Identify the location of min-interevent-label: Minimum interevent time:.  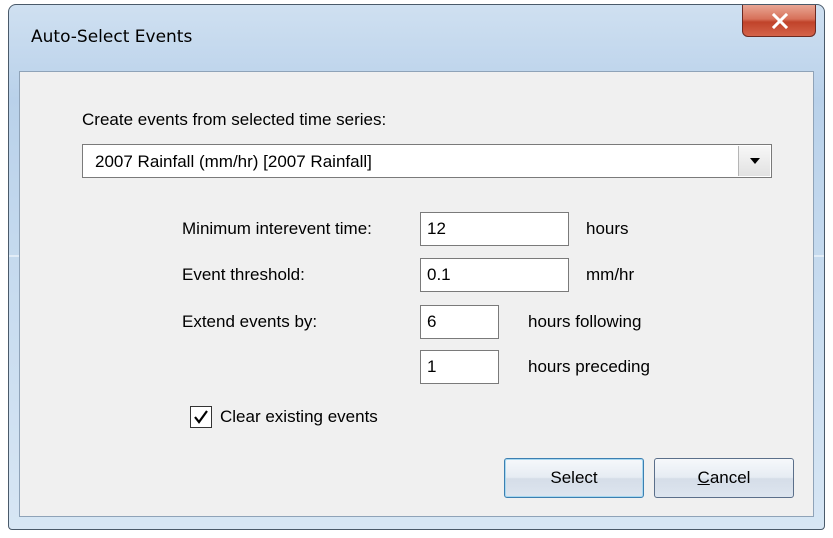
(277, 228).